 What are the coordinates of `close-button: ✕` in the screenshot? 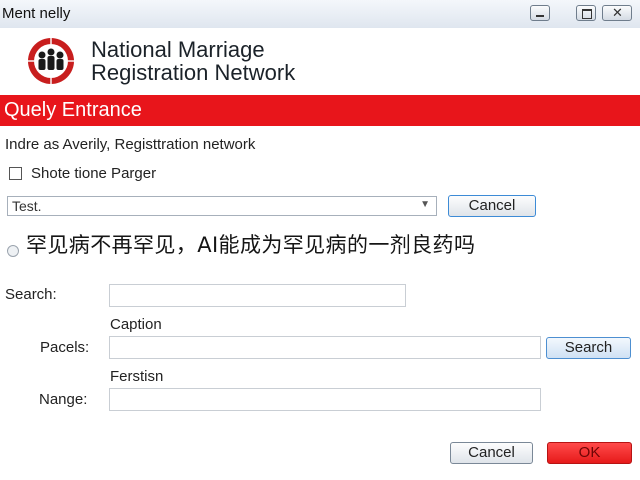 It's located at (617, 13).